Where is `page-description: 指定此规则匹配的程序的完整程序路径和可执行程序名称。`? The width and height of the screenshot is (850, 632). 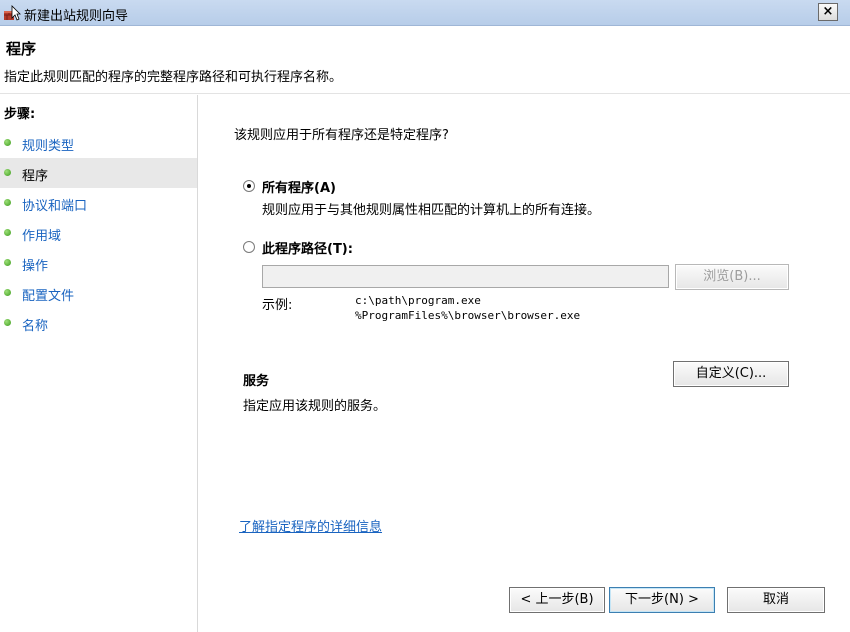 page-description: 指定此规则匹配的程序的完整程序路径和可执行程序名称。 is located at coordinates (173, 77).